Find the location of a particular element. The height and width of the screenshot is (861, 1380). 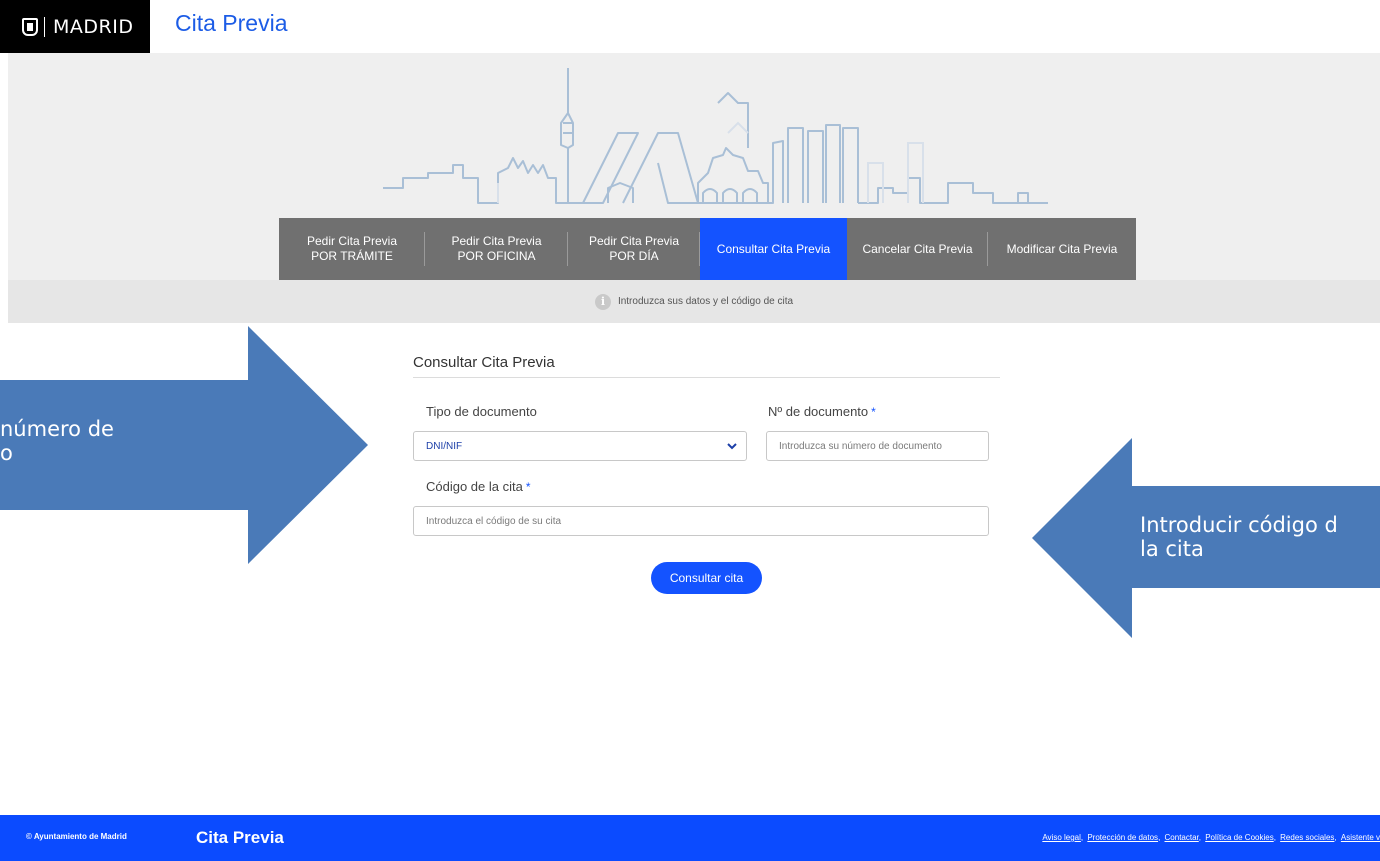

tab-pedir-por-tramite: Pedir Cita Previa POR TRÁMITE is located at coordinates (352, 249).